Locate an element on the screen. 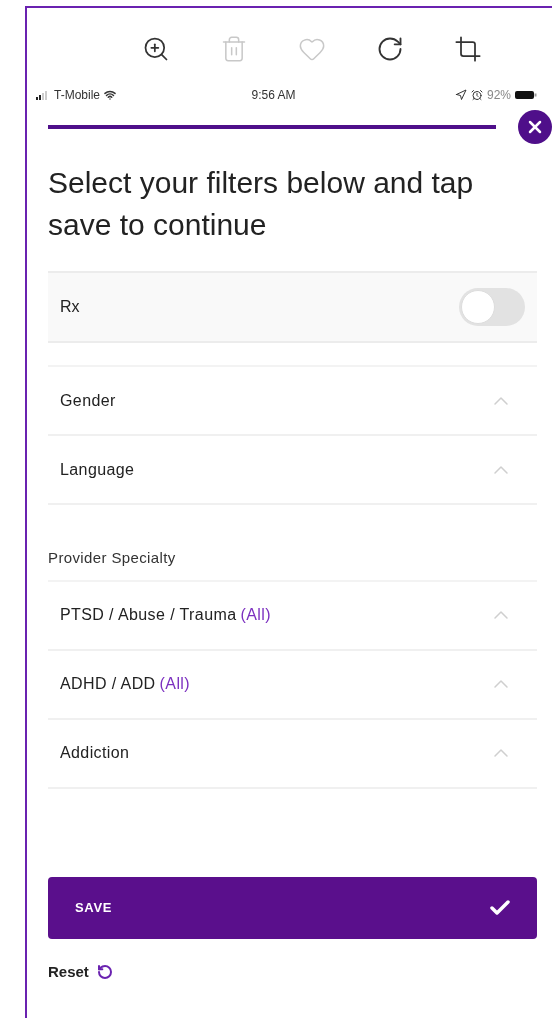  filter-label: Gender is located at coordinates (88, 400).